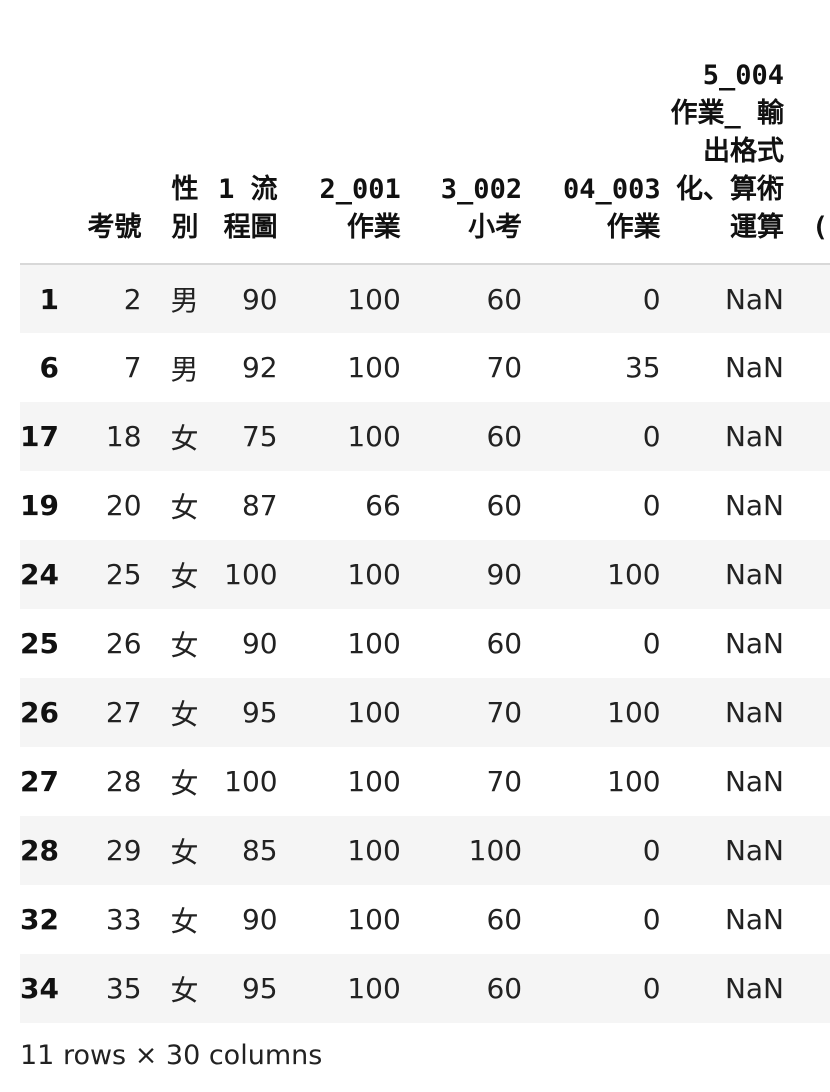 The width and height of the screenshot is (830, 1092). What do you see at coordinates (244, 132) in the screenshot?
I see `column-header-flowchart: 1 流程圖` at bounding box center [244, 132].